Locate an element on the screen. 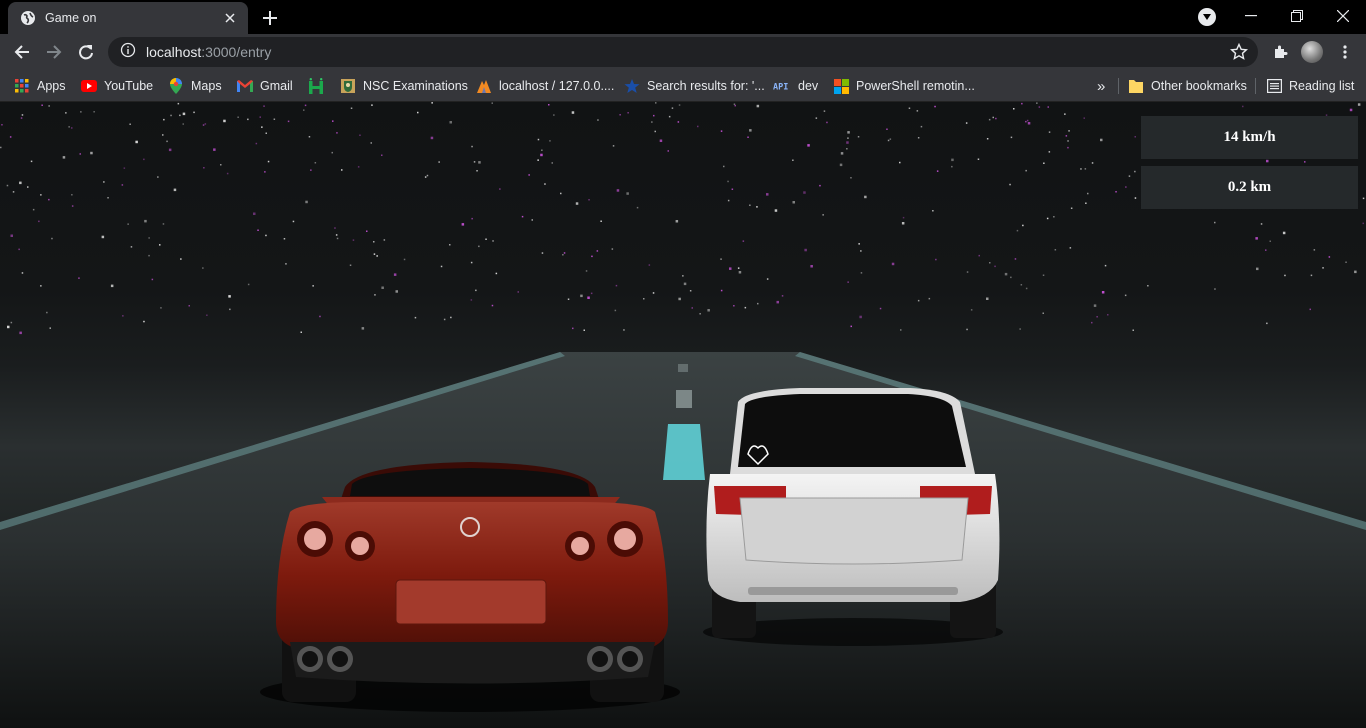 The height and width of the screenshot is (728, 1366). api-icon: API is located at coordinates (782, 86).